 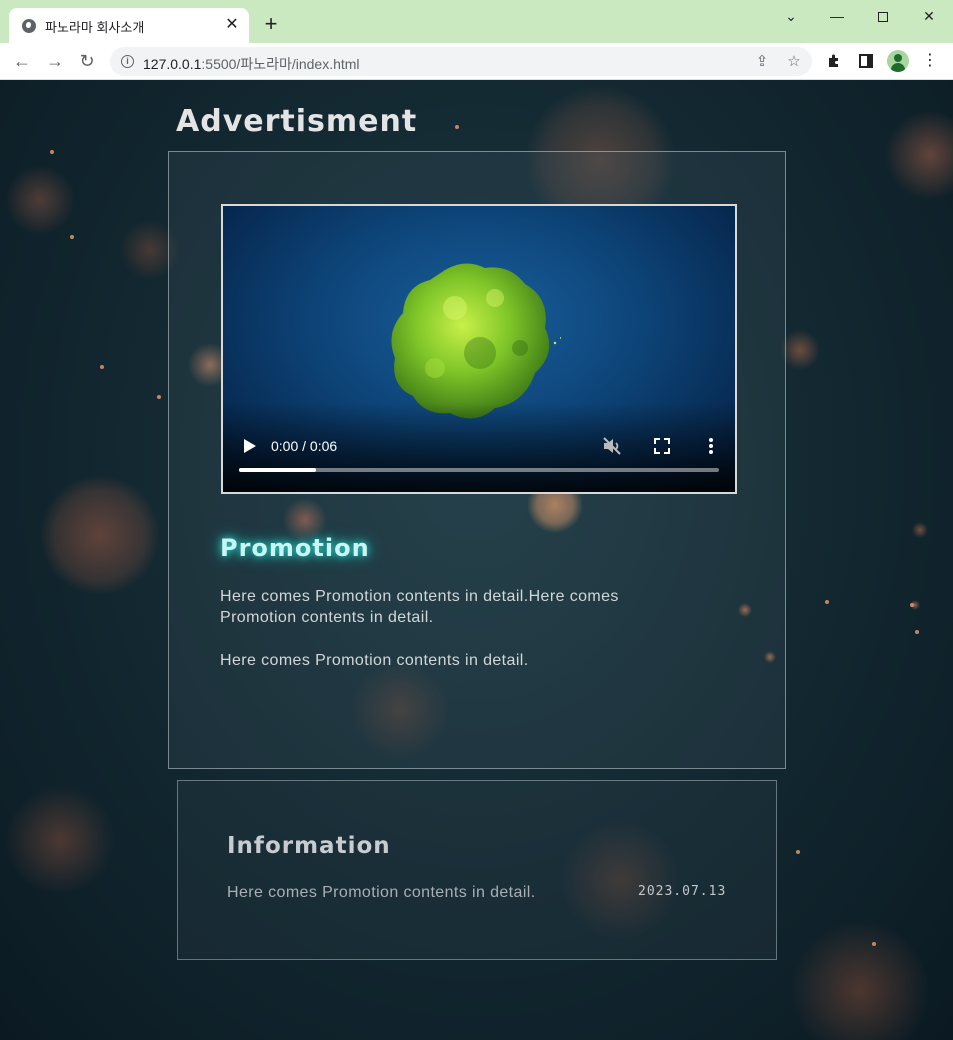 I want to click on video-frame-blob, so click(x=476, y=341).